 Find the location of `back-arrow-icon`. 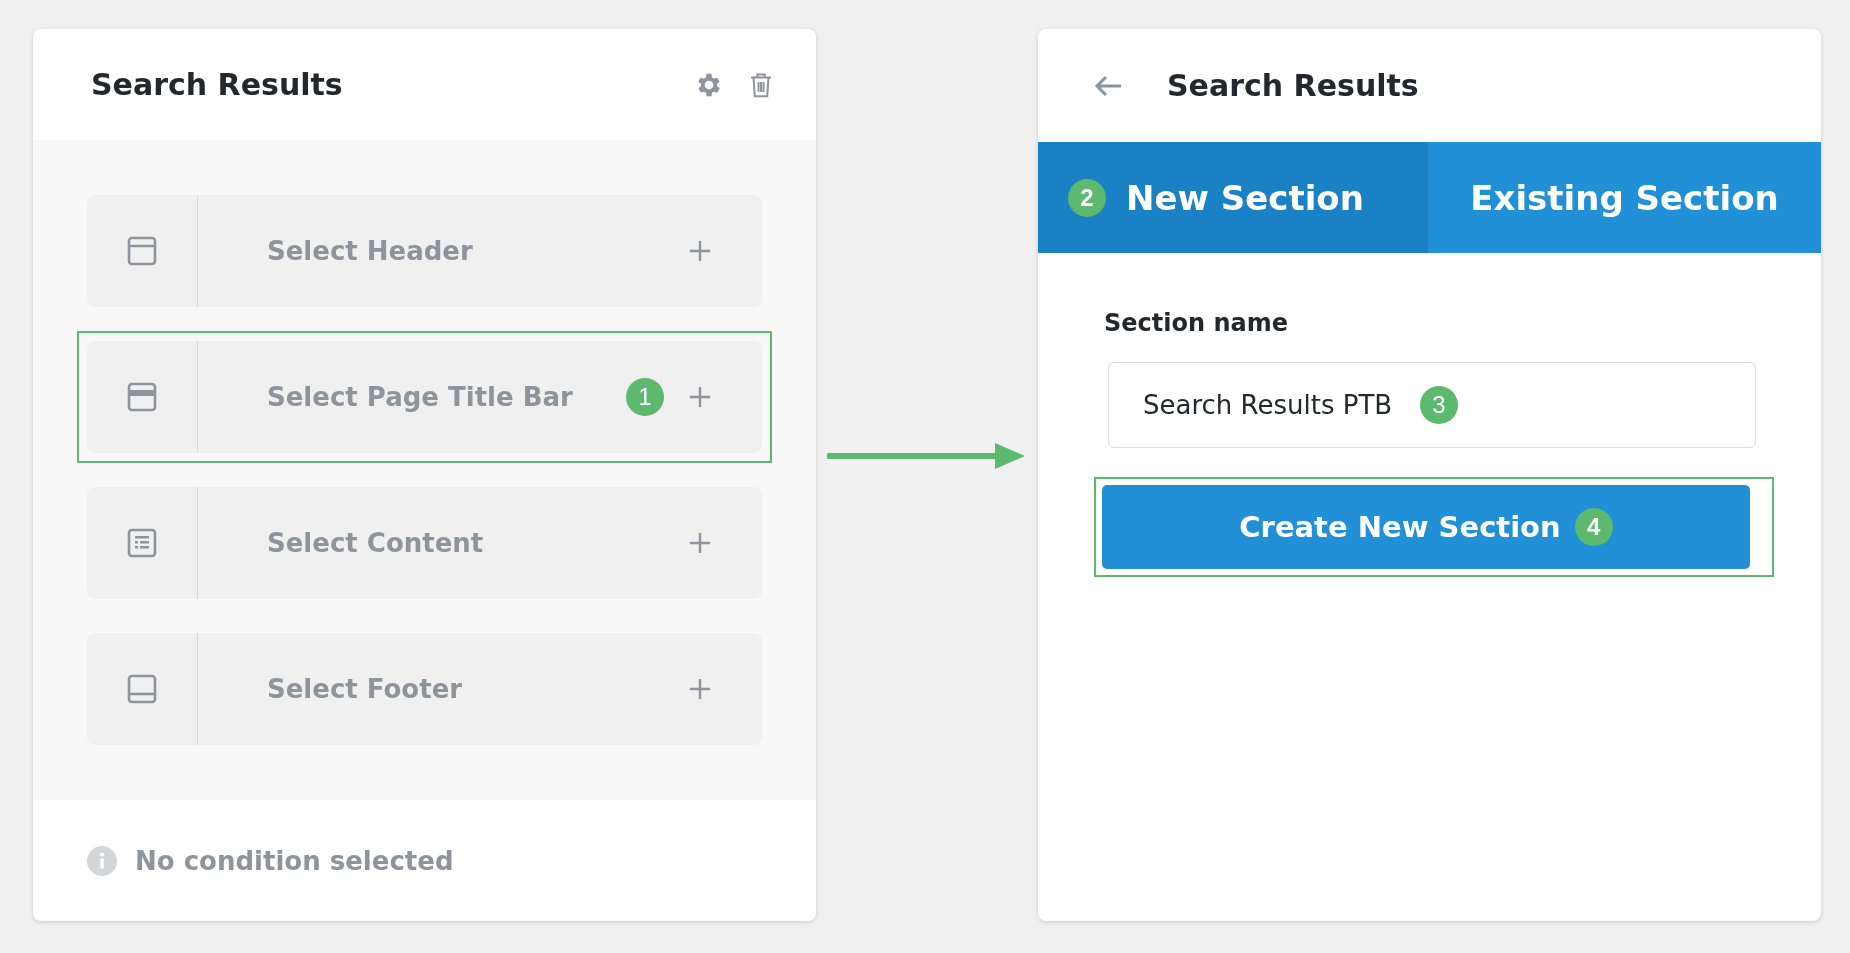

back-arrow-icon is located at coordinates (1108, 85).